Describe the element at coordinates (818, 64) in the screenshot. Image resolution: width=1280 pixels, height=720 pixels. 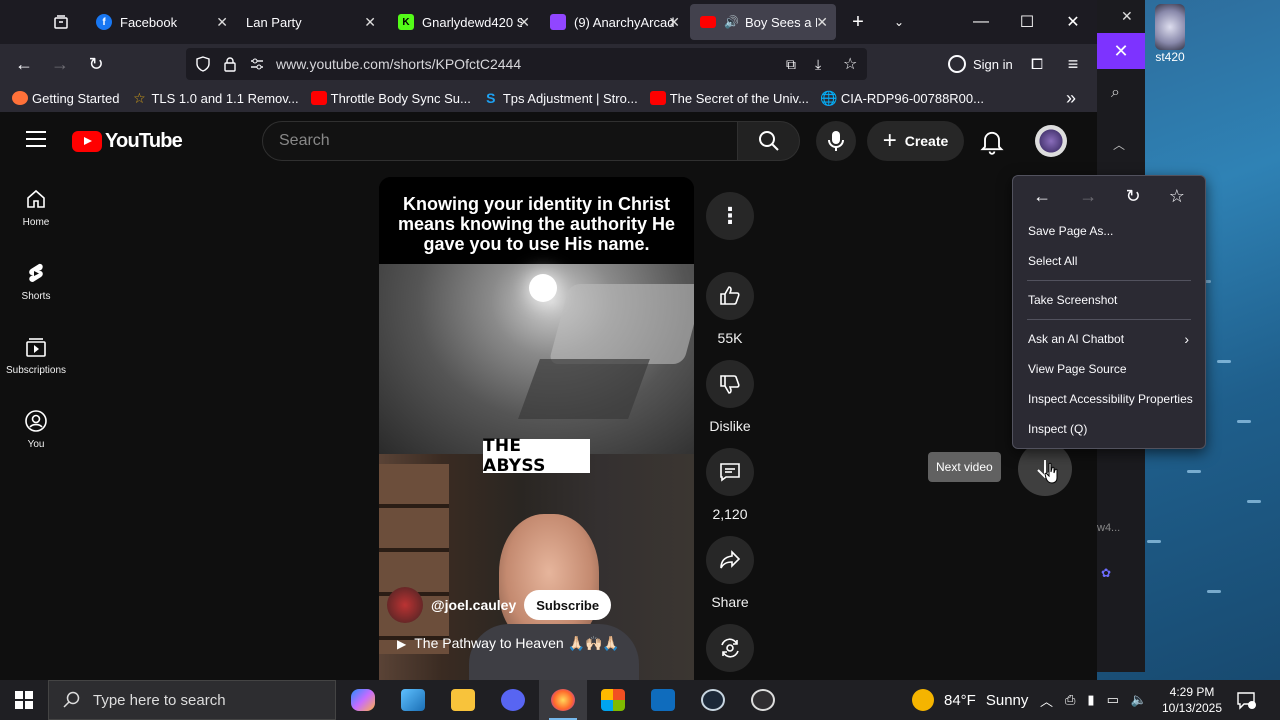
I see `download-icon: ⤓` at that location.